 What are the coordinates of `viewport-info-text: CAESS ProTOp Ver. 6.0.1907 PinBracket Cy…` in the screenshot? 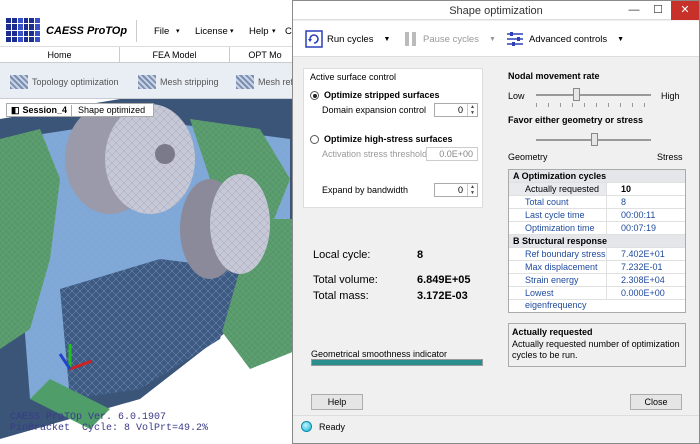 It's located at (109, 423).